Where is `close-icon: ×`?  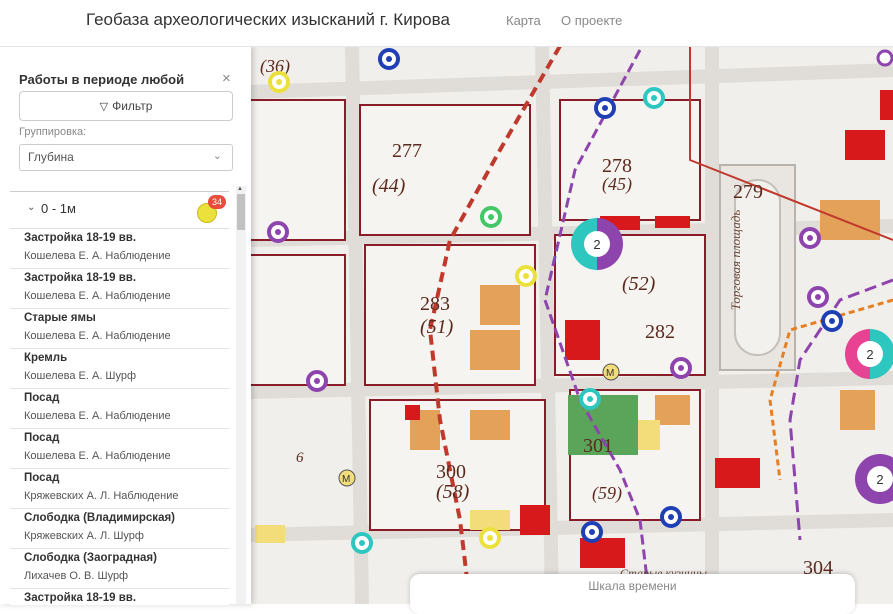
close-icon: × is located at coordinates (226, 78).